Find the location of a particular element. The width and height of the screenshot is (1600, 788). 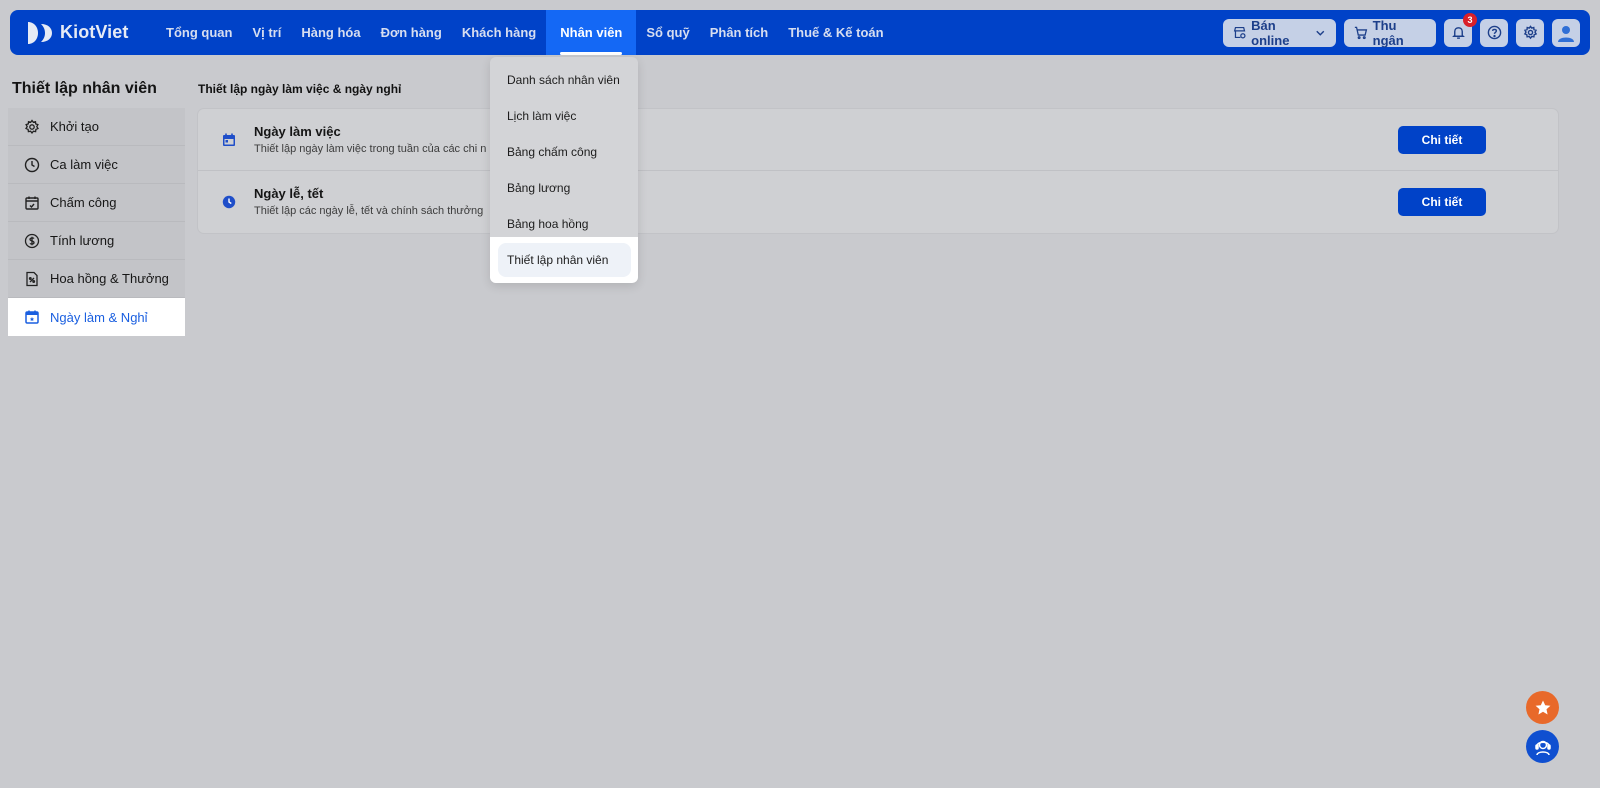

support-agent-icon is located at coordinates (1542, 747).